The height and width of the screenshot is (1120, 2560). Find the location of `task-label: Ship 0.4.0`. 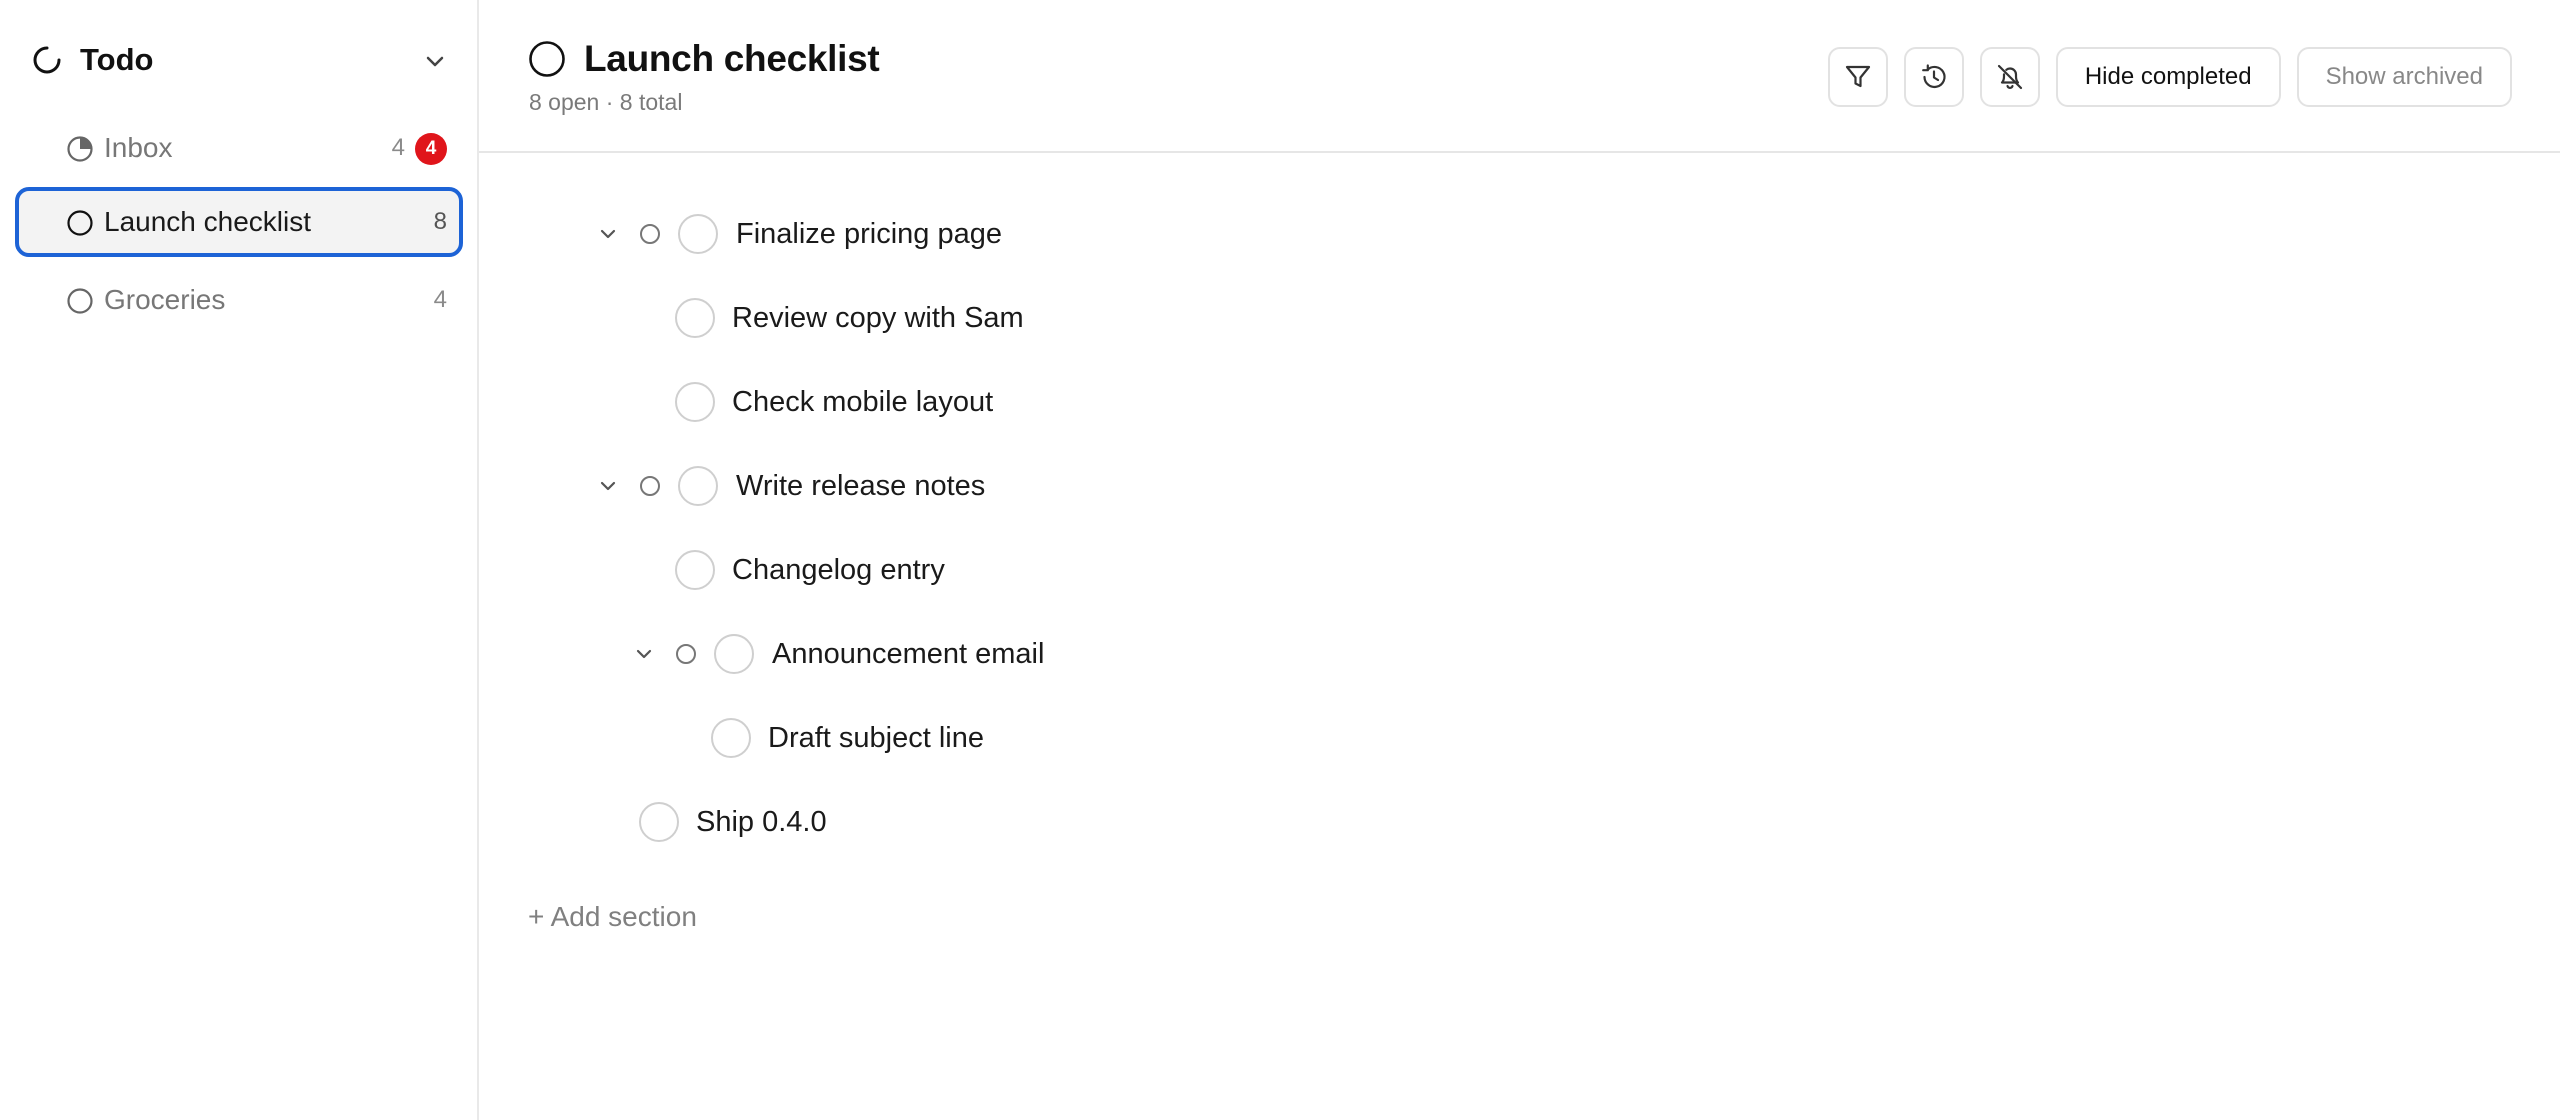

task-label: Ship 0.4.0 is located at coordinates (761, 822).